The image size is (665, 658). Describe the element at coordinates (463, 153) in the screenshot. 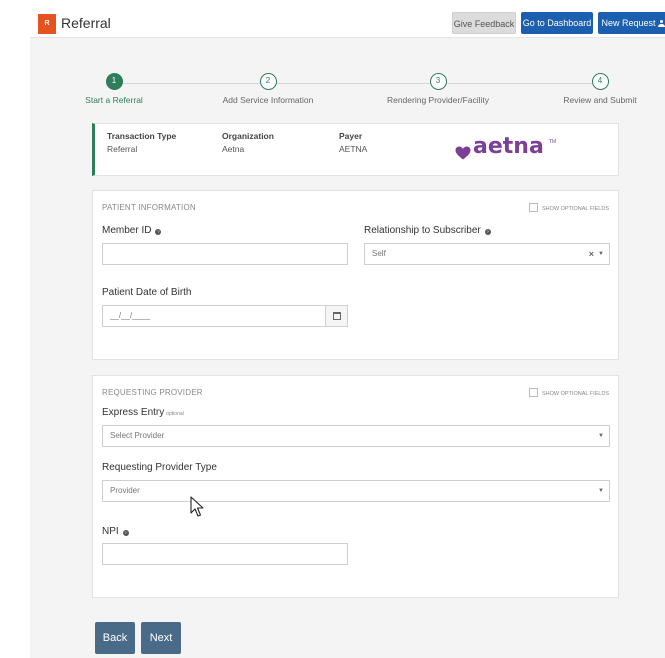

I see `heart-icon` at that location.